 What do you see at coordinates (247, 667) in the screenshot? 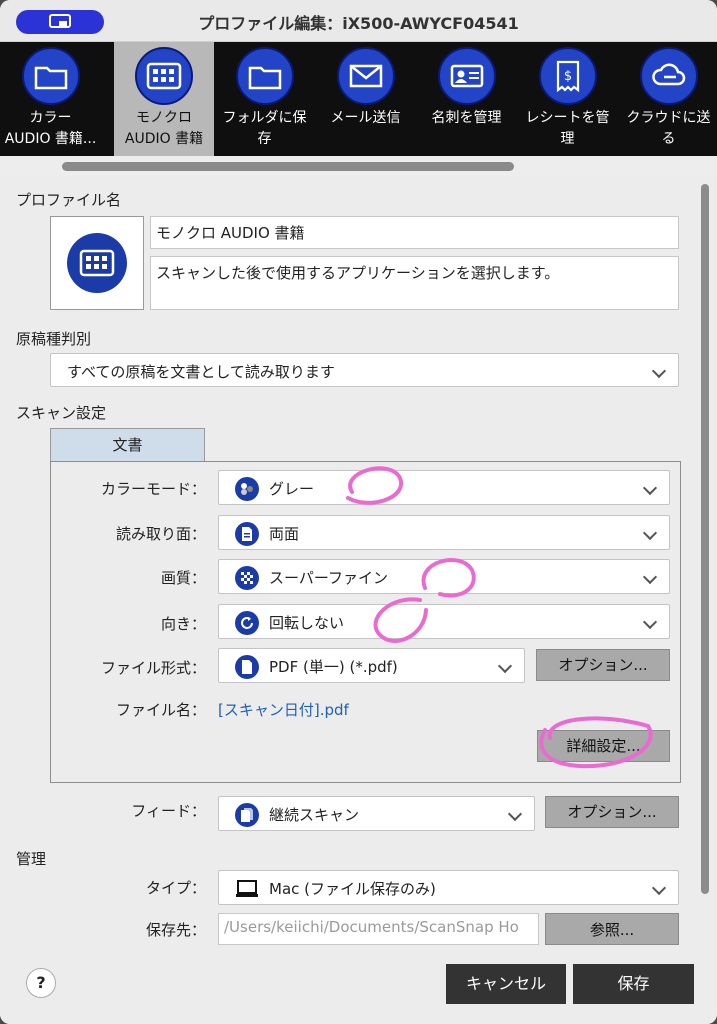
I see `pdf-file-icon` at bounding box center [247, 667].